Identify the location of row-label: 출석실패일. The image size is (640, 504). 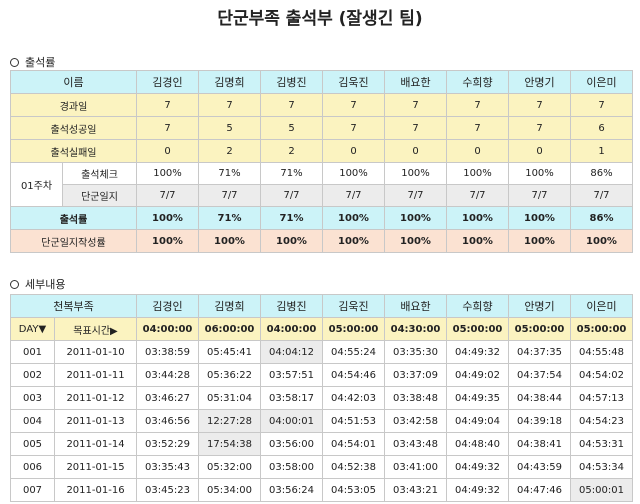
(73, 151).